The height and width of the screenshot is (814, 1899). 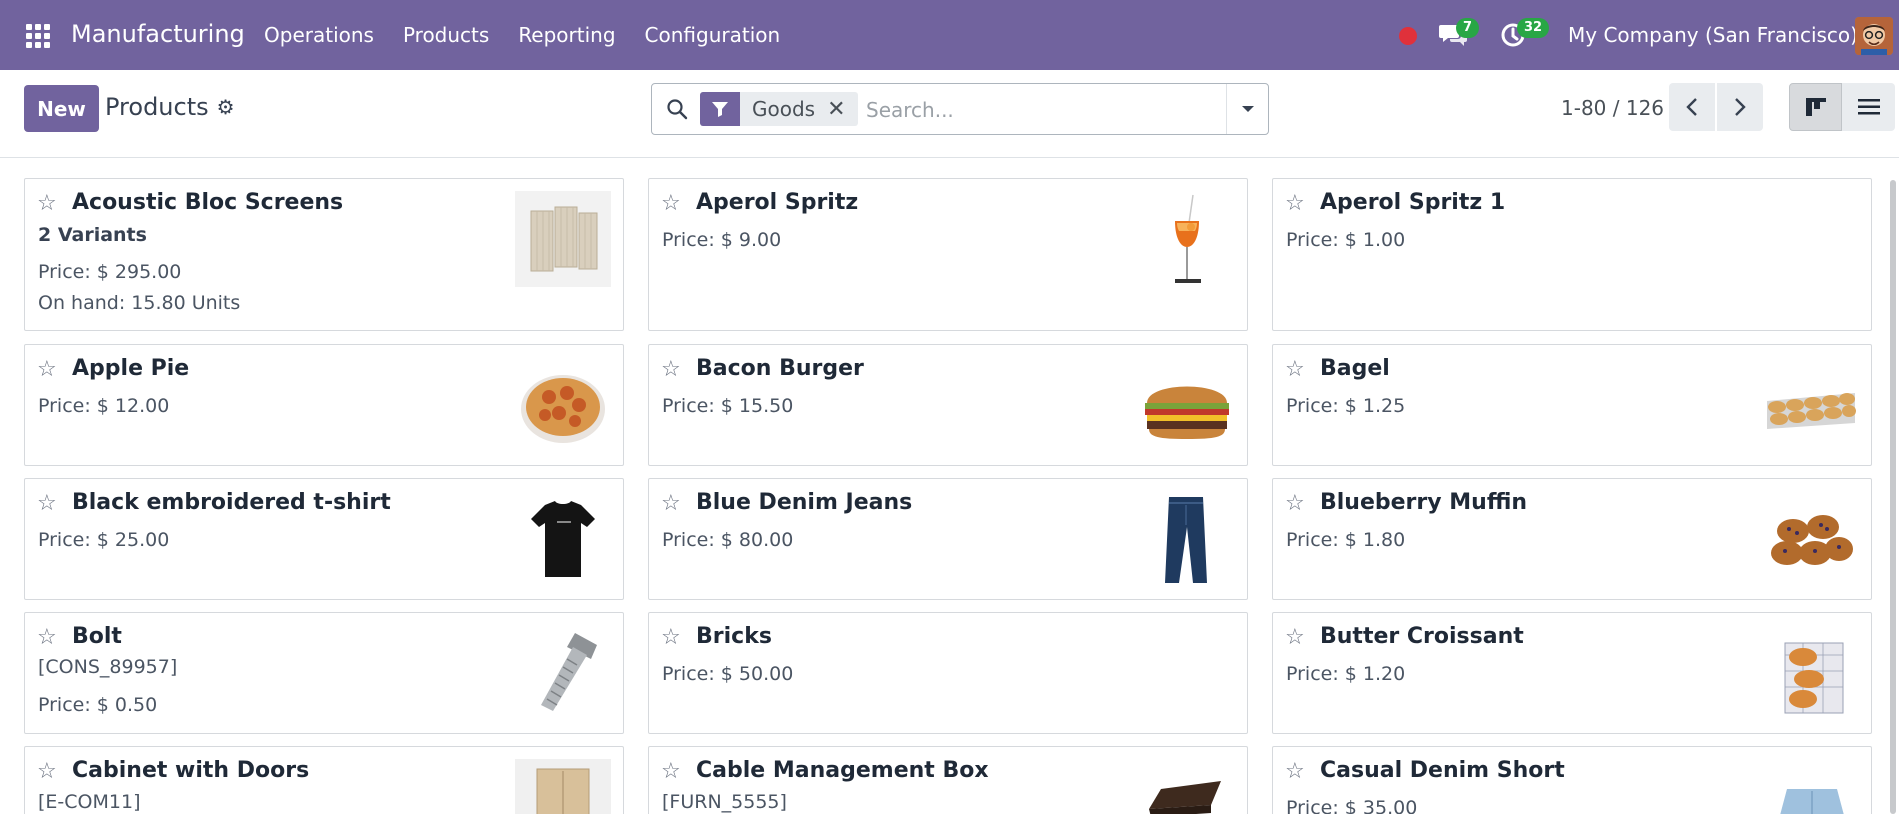 What do you see at coordinates (1355, 368) in the screenshot?
I see `product-name: Bagel` at bounding box center [1355, 368].